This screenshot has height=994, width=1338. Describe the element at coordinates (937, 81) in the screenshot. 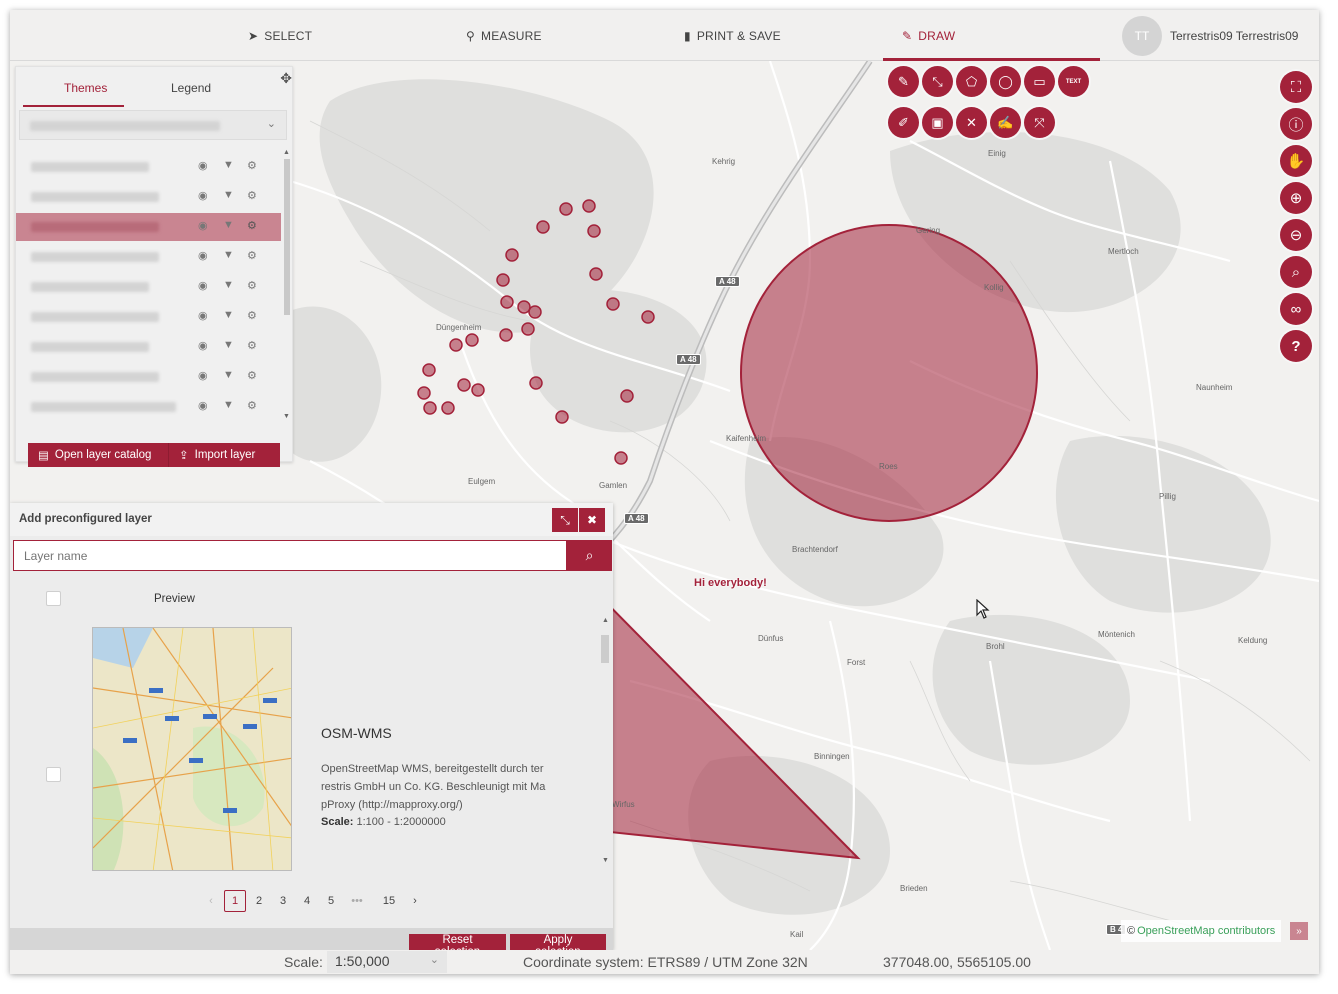

I see `draw-line-button: ⤡` at that location.